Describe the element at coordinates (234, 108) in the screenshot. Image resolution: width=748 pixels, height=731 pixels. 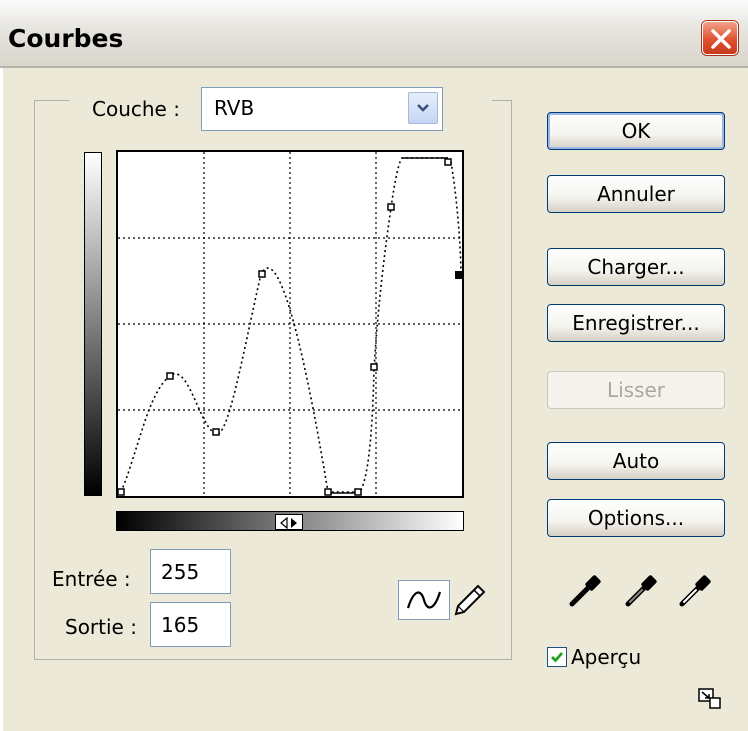
I see `channel-value: RVB` at that location.